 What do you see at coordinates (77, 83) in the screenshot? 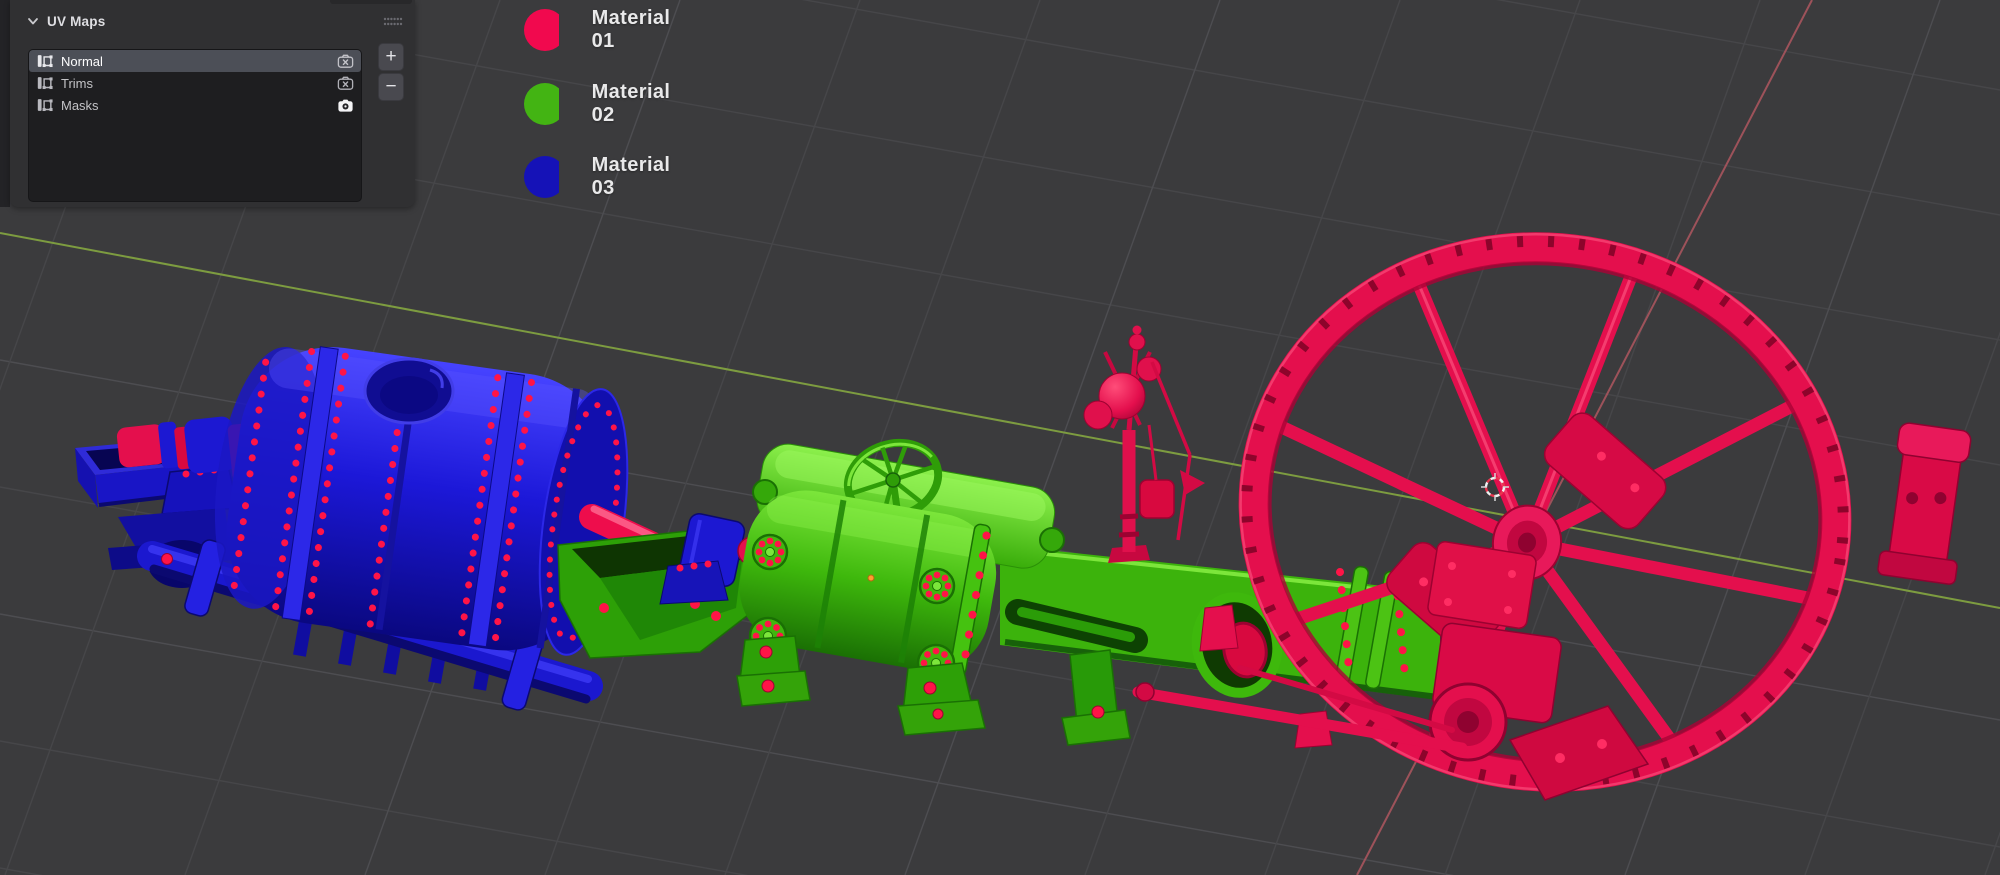
I see `uv-map-name: Trims` at bounding box center [77, 83].